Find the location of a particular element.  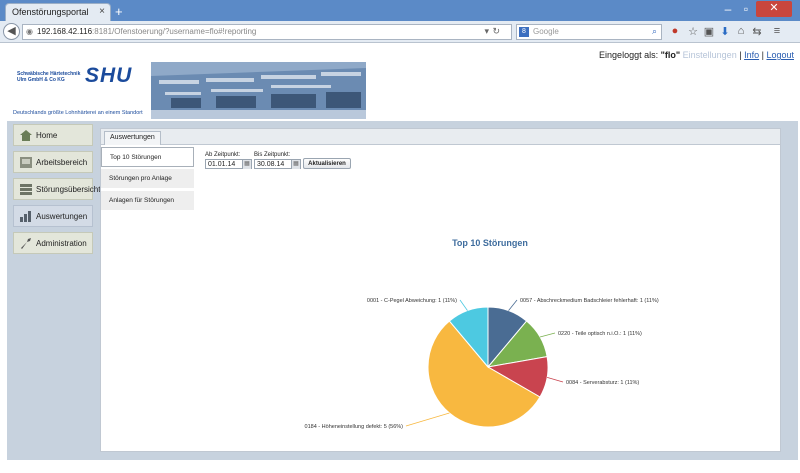

pie-slice-label: 0220 - Teile optisch n.i.O.: 1 (11%) is located at coordinates (600, 334).